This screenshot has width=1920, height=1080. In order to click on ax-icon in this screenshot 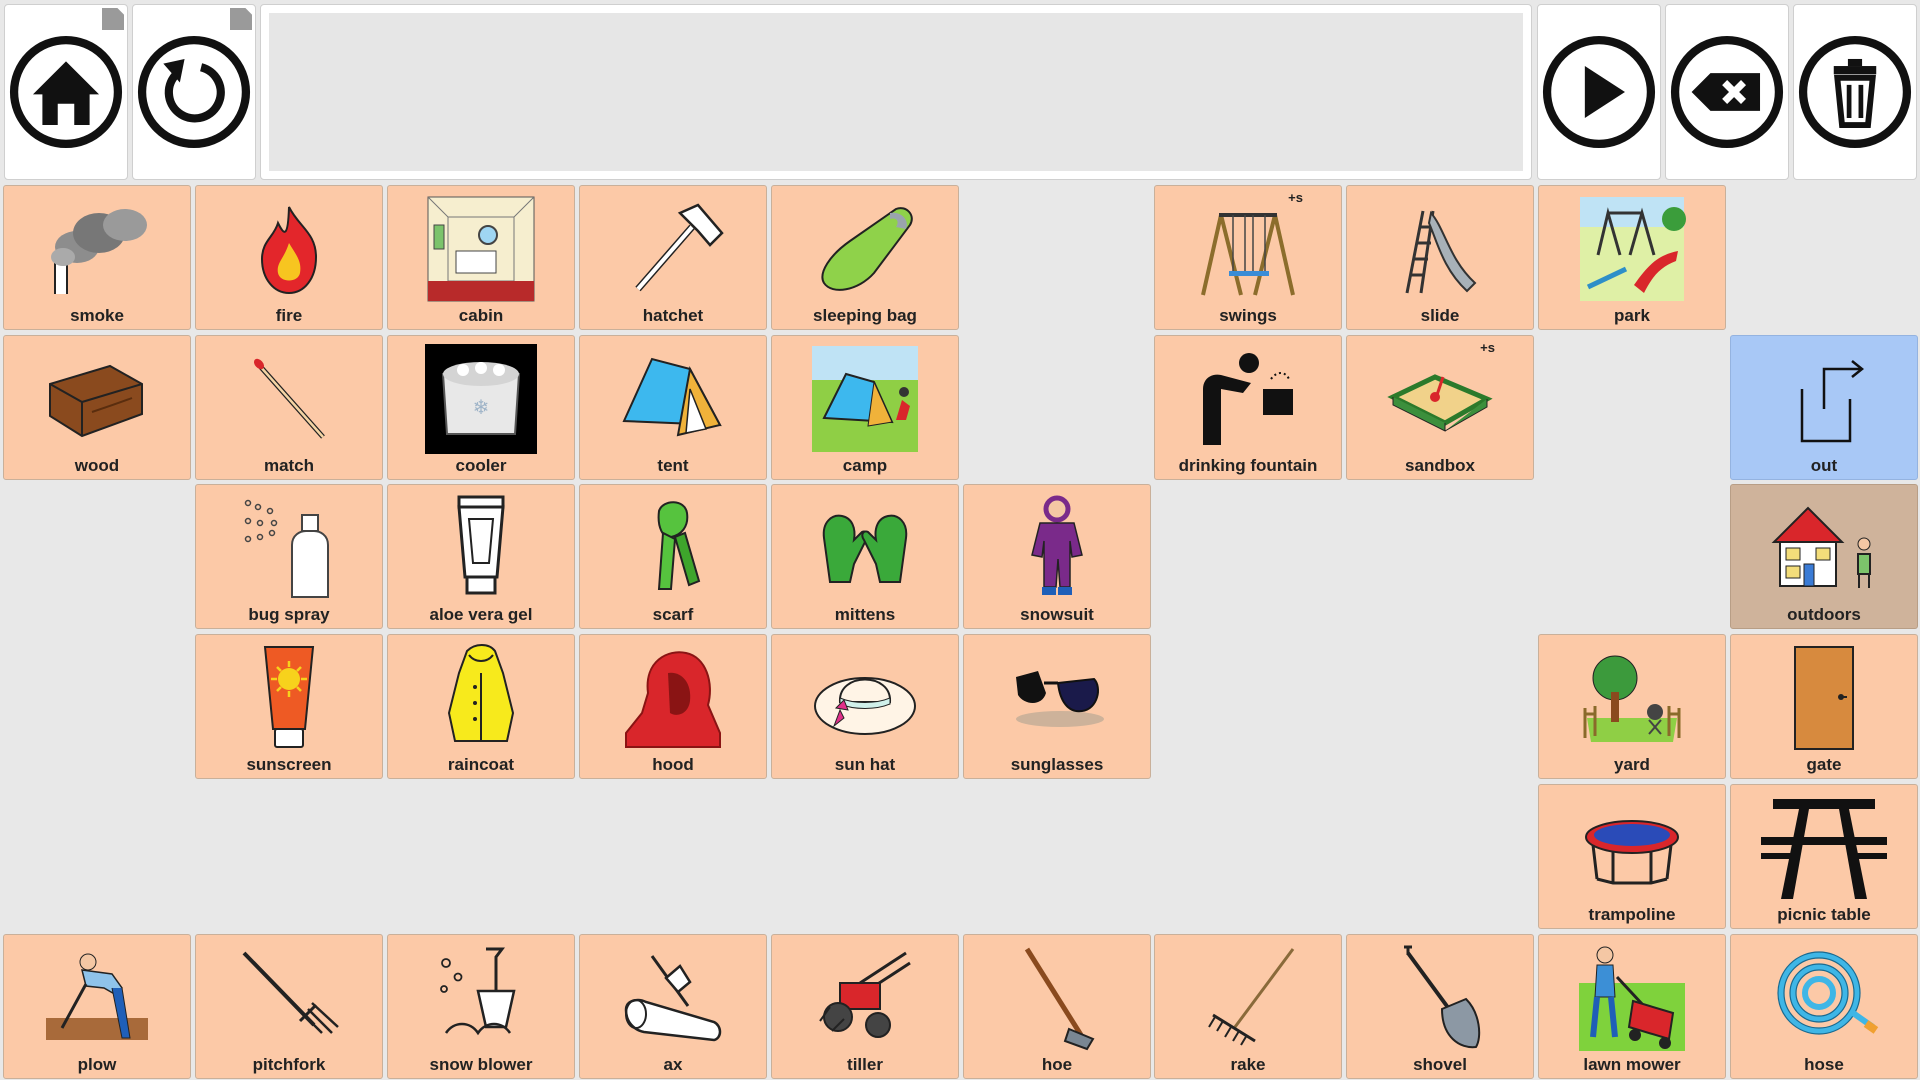, I will do `click(673, 998)`.